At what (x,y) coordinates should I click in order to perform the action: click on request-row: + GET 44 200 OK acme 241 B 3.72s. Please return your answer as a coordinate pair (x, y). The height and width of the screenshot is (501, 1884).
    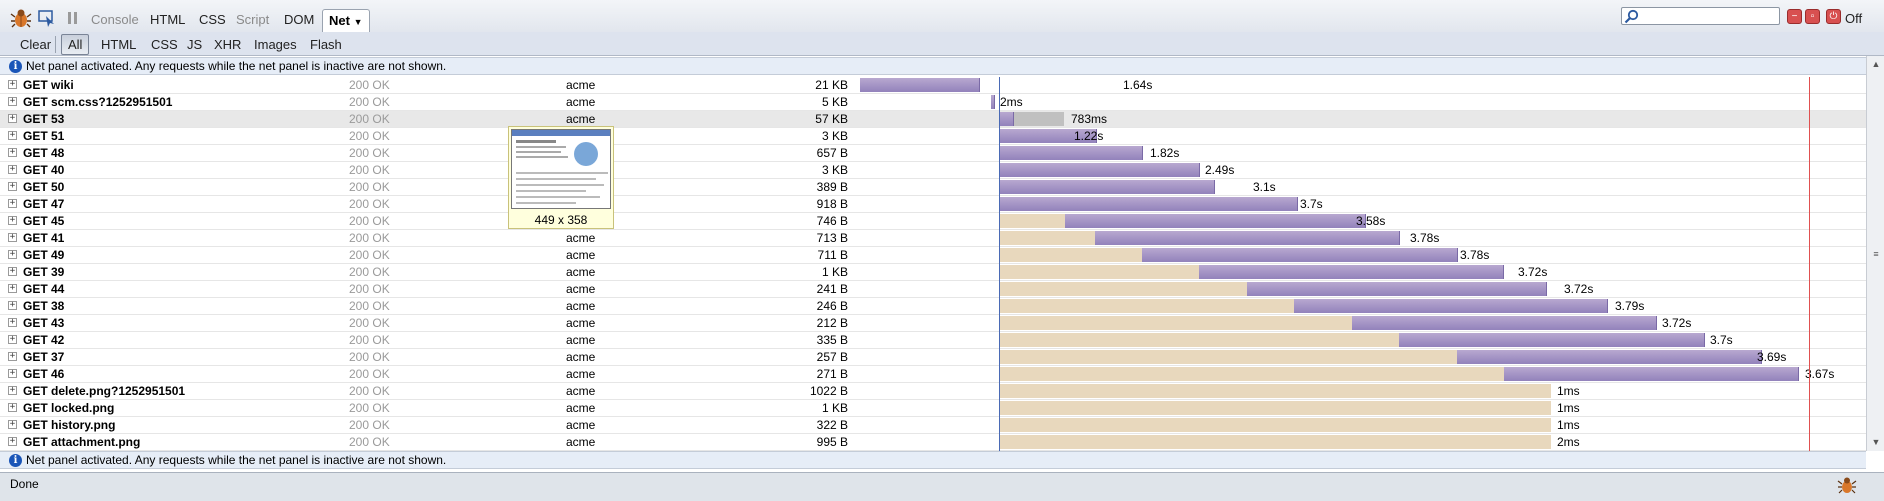
    Looking at the image, I should click on (933, 289).